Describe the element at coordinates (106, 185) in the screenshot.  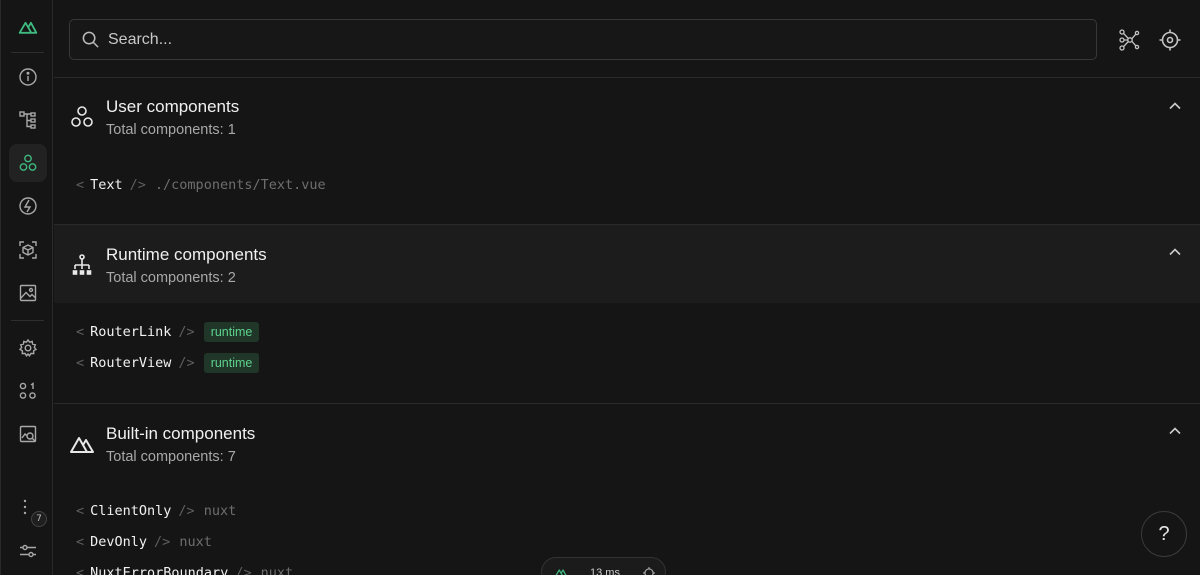
I see `component-name: Text` at that location.